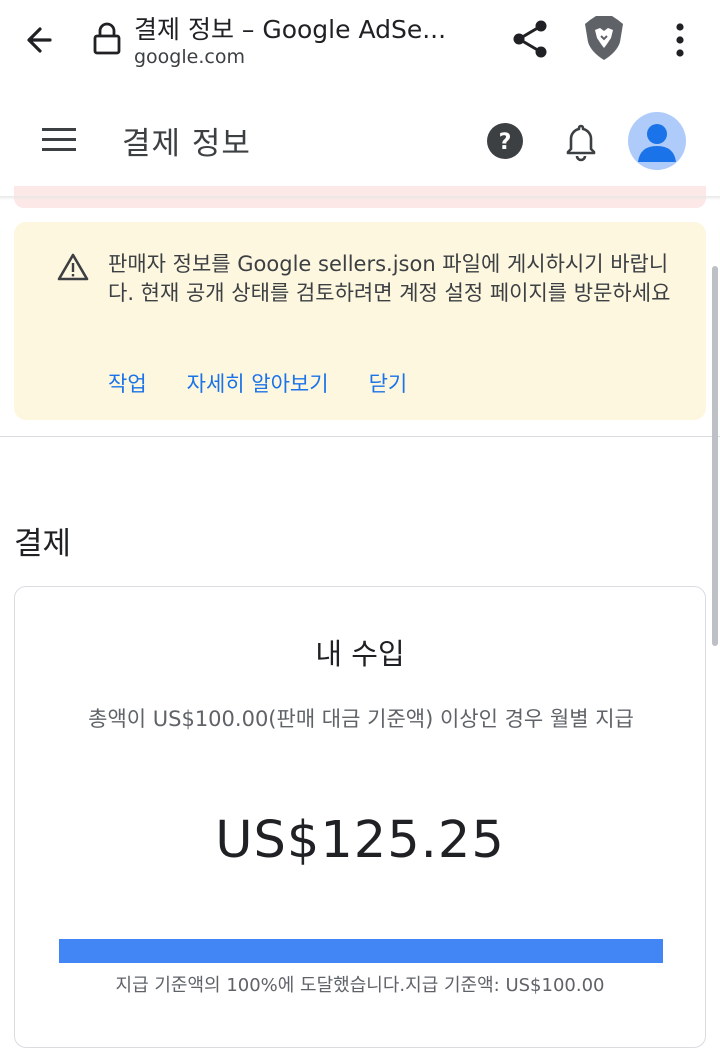  I want to click on payment-progress-fill, so click(361, 951).